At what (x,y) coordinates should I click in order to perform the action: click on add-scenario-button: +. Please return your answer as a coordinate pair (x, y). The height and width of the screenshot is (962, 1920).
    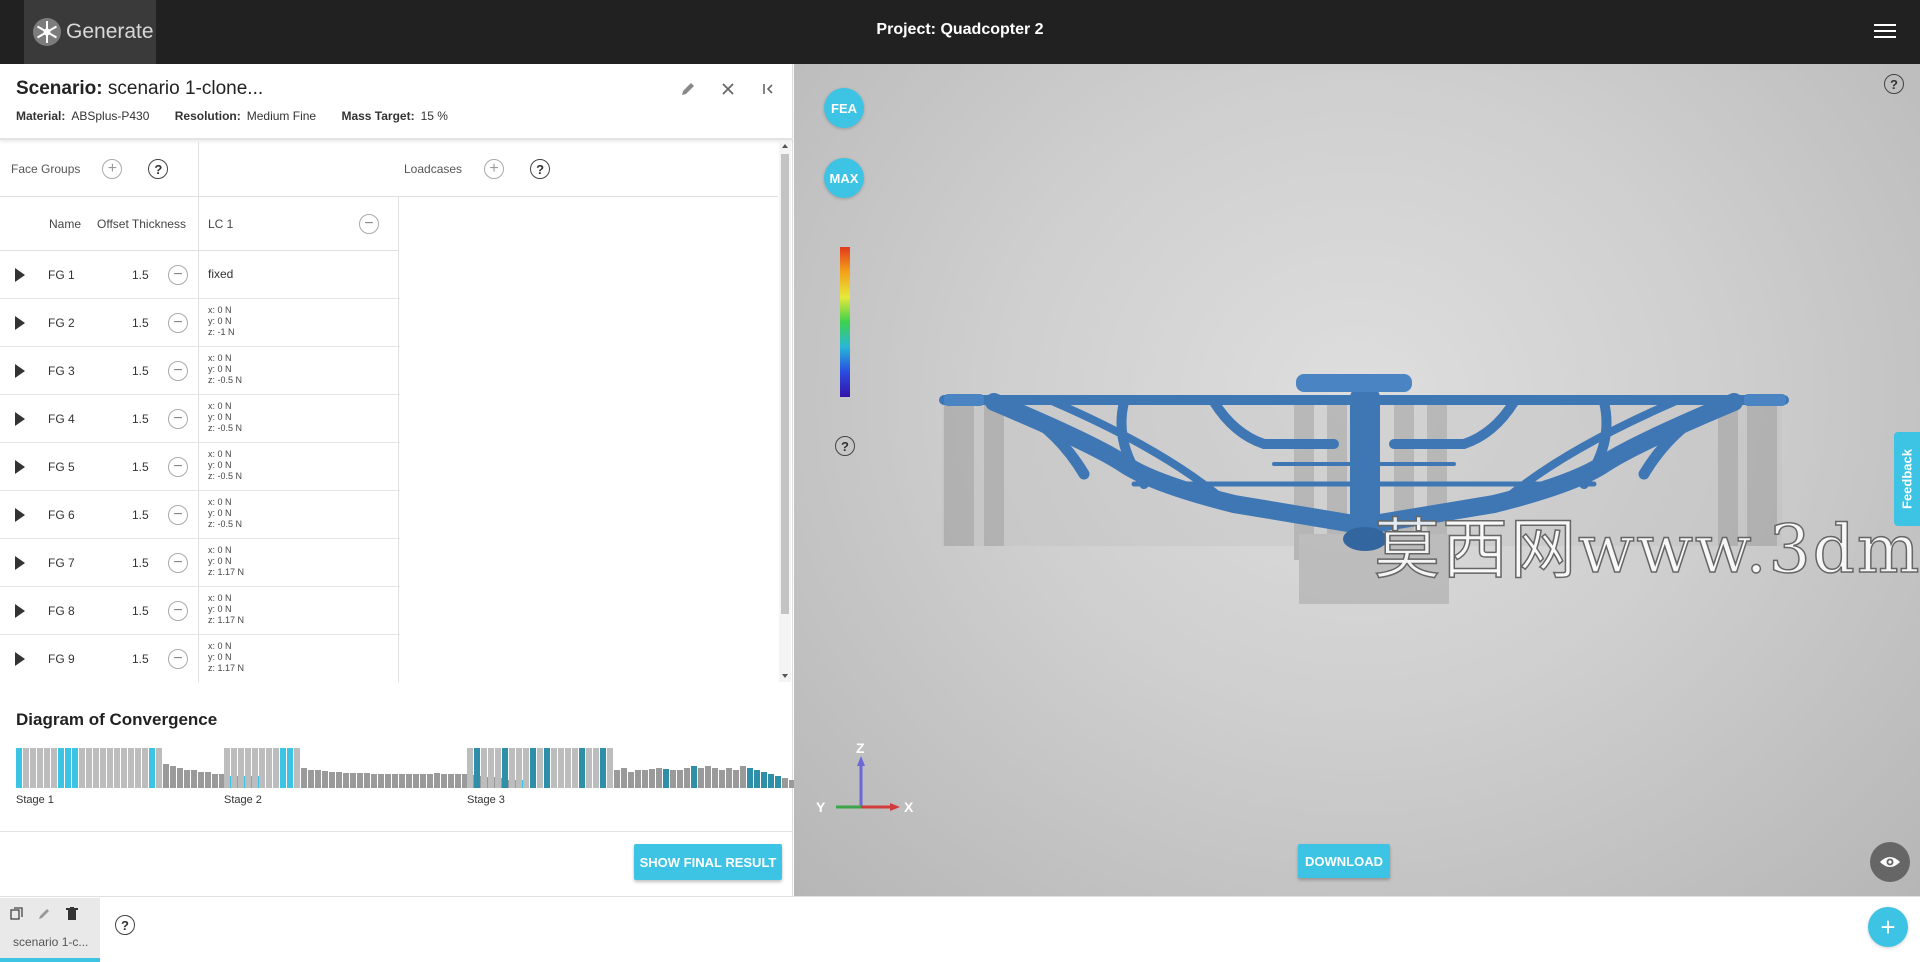
    Looking at the image, I should click on (1888, 927).